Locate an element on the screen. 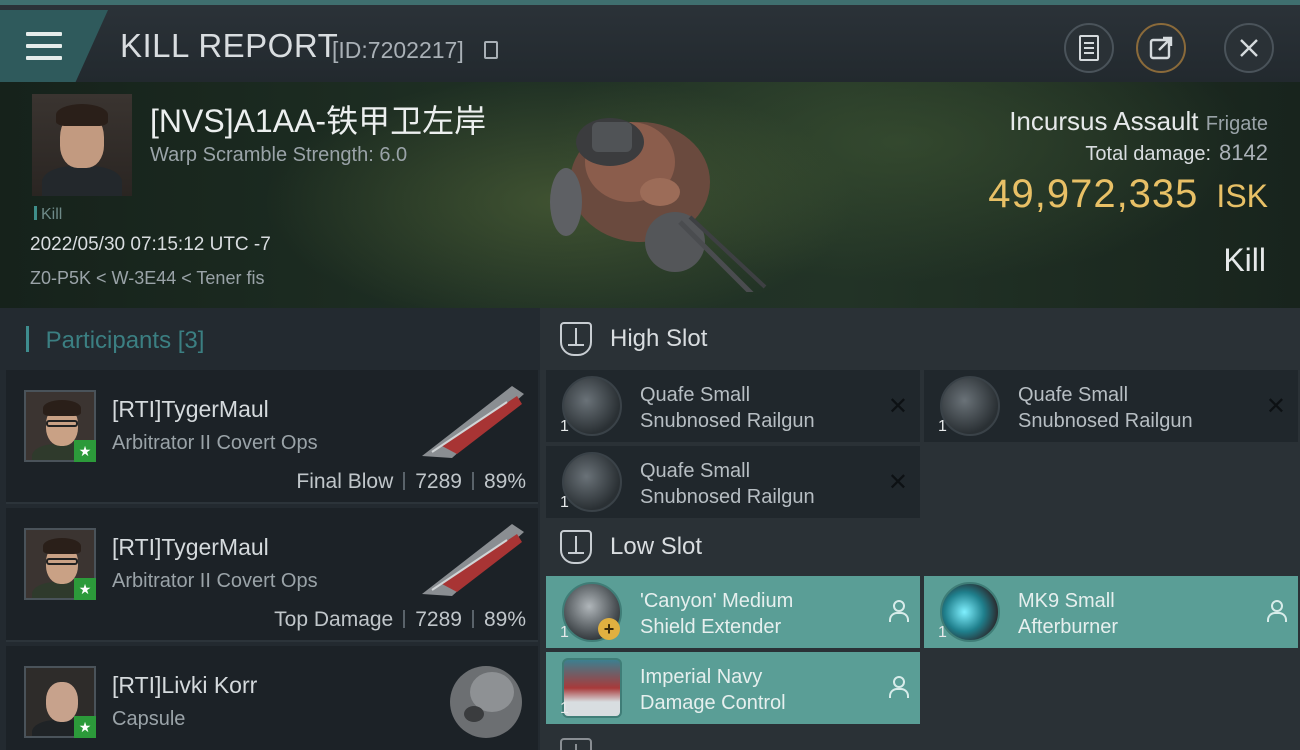 The image size is (1300, 750). participant-name: [RTI]Livki Korr is located at coordinates (185, 685).